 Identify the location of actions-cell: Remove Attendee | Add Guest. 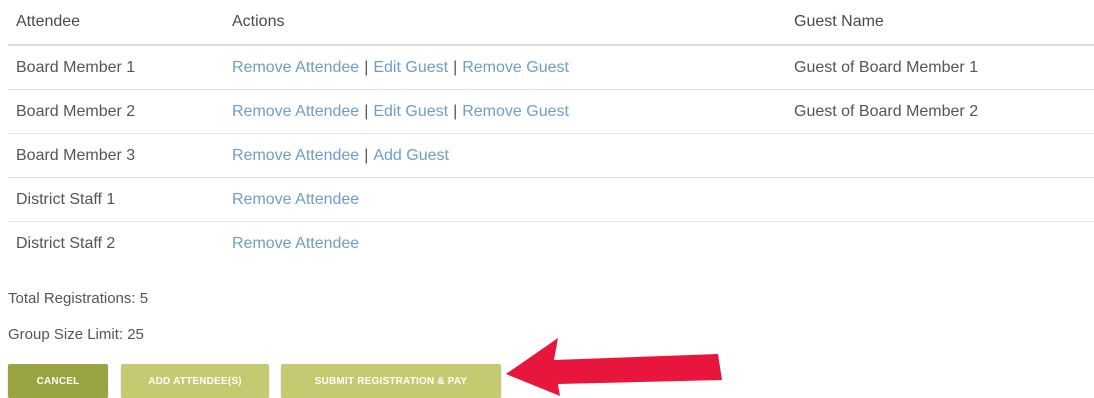
(505, 155).